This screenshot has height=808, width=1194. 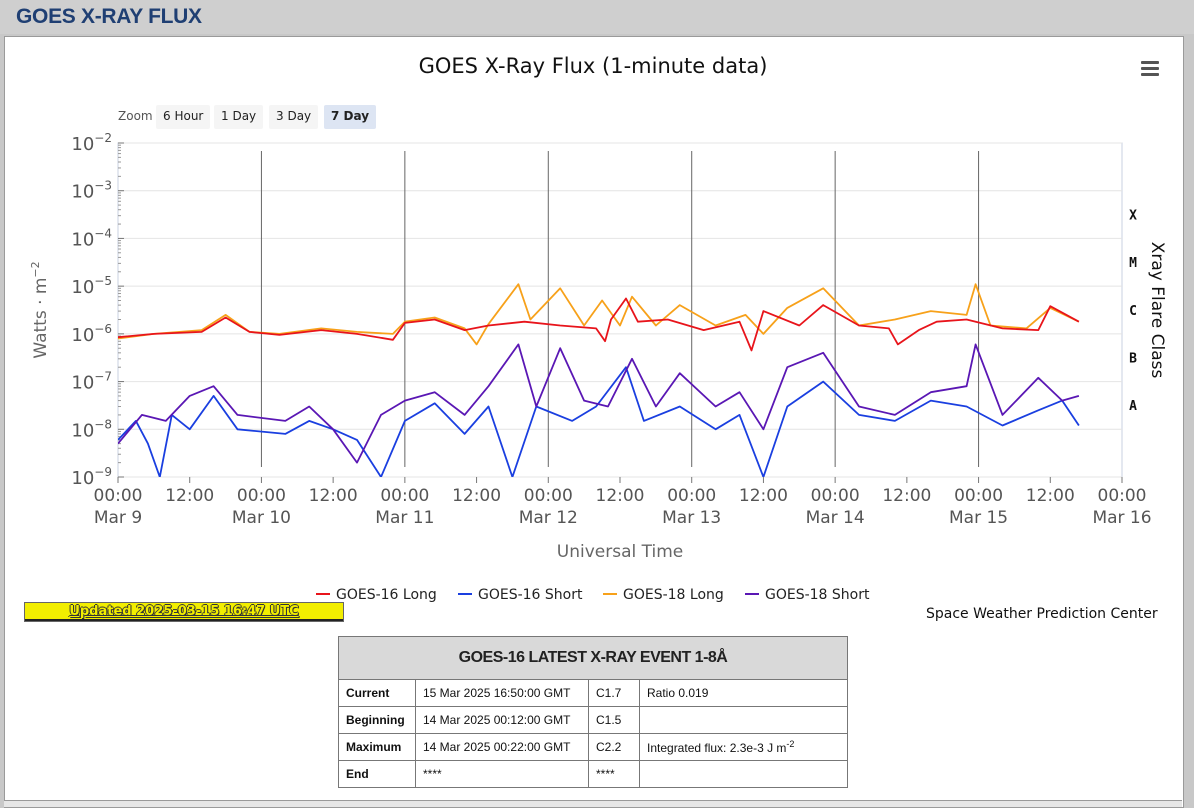 What do you see at coordinates (189, 496) in the screenshot?
I see `x-tick-label-1: 12:00` at bounding box center [189, 496].